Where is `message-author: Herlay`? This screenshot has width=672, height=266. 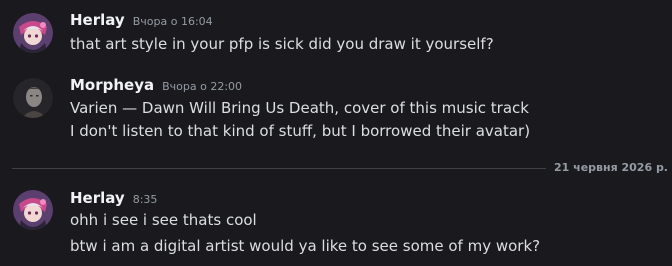 message-author: Herlay is located at coordinates (97, 198).